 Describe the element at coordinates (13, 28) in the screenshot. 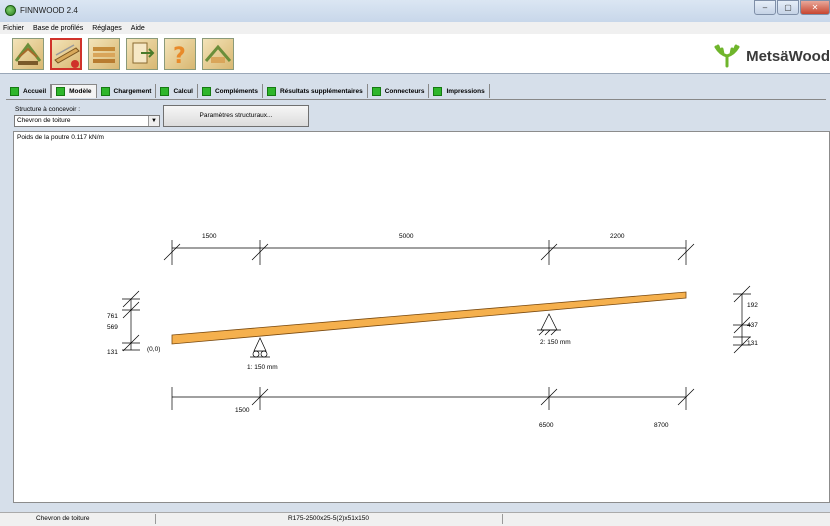

I see `menu-fichier: Fichier` at that location.